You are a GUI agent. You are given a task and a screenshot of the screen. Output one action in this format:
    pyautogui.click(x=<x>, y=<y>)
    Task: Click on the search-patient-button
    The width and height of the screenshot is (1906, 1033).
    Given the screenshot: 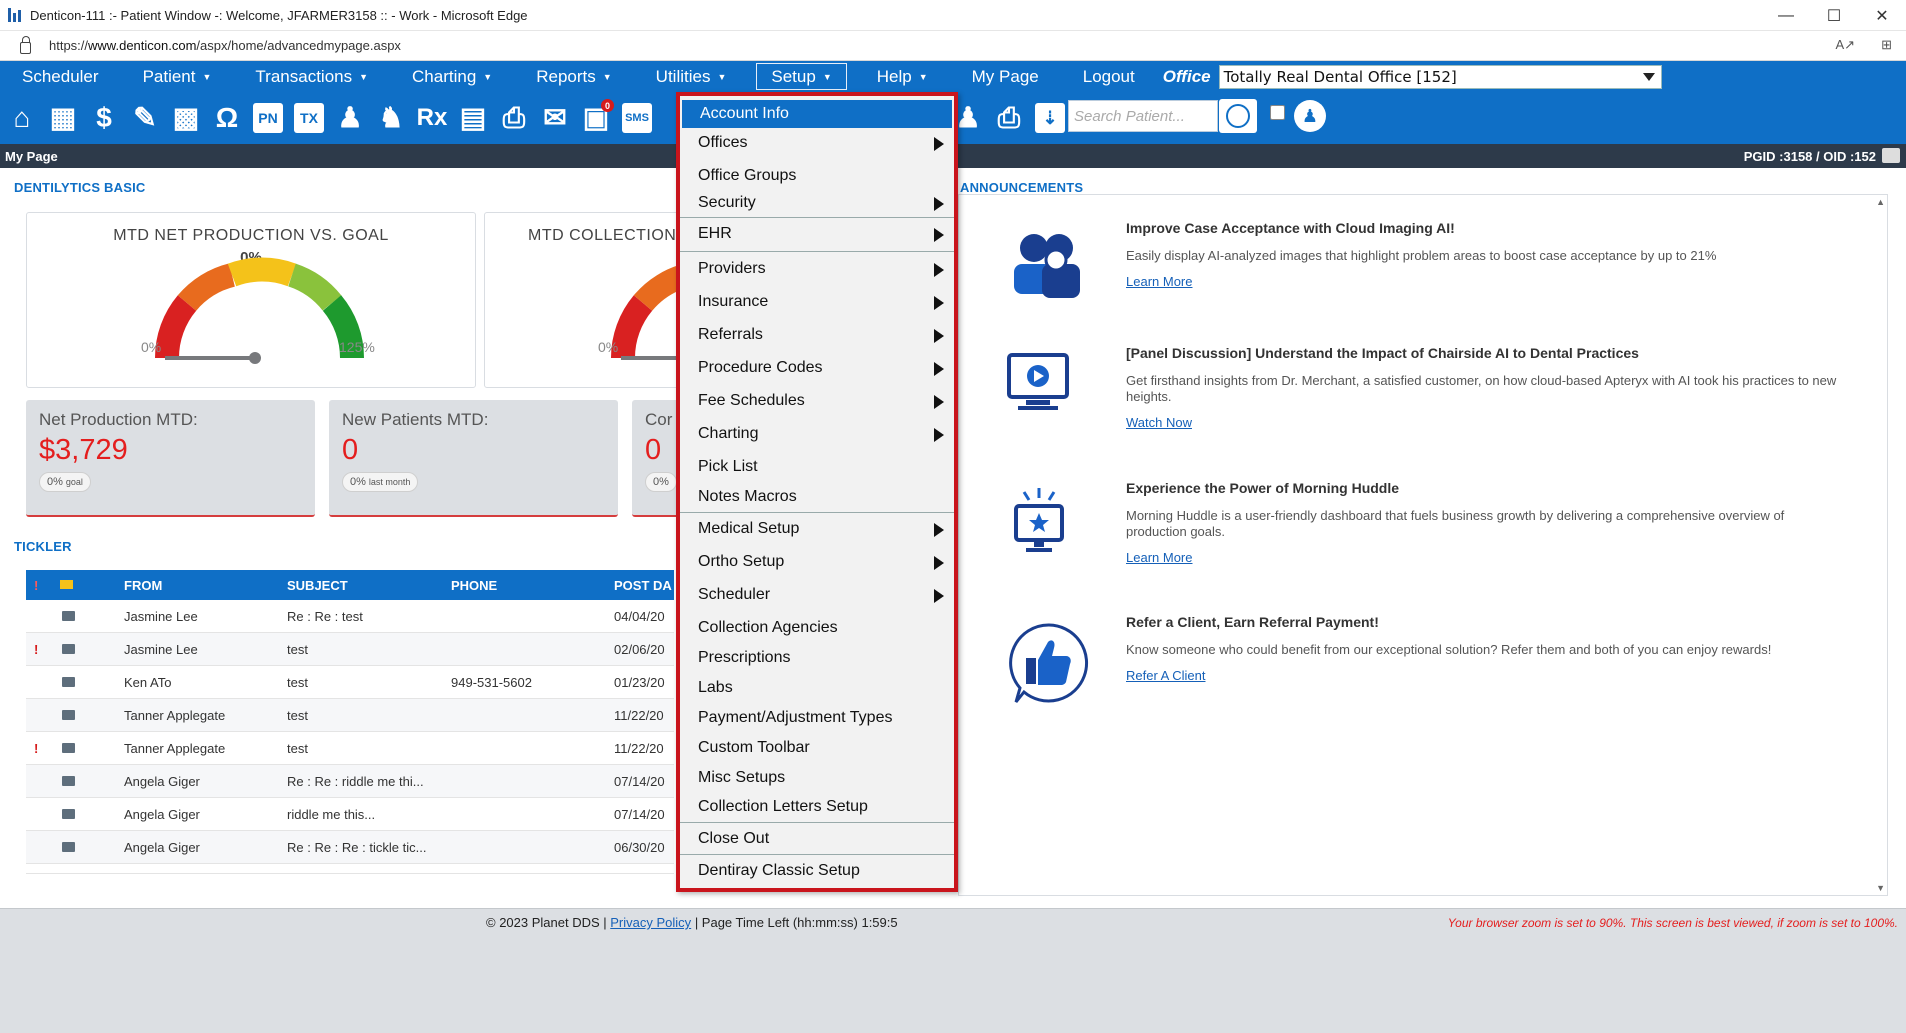 What is the action you would take?
    pyautogui.click(x=1238, y=116)
    